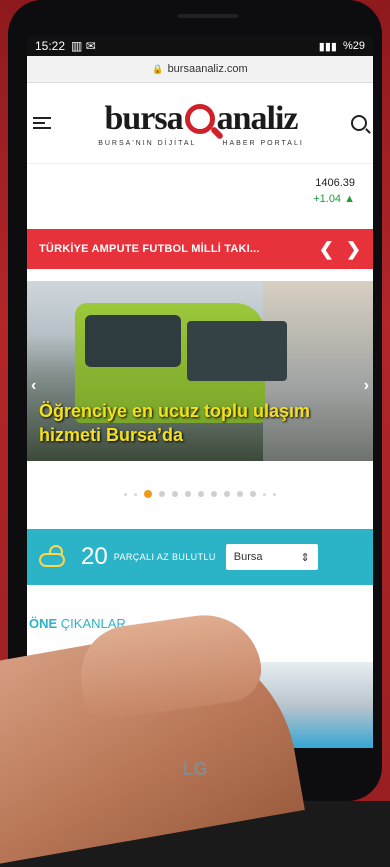  Describe the element at coordinates (257, 118) in the screenshot. I see `logo-text-right: analiz` at that location.